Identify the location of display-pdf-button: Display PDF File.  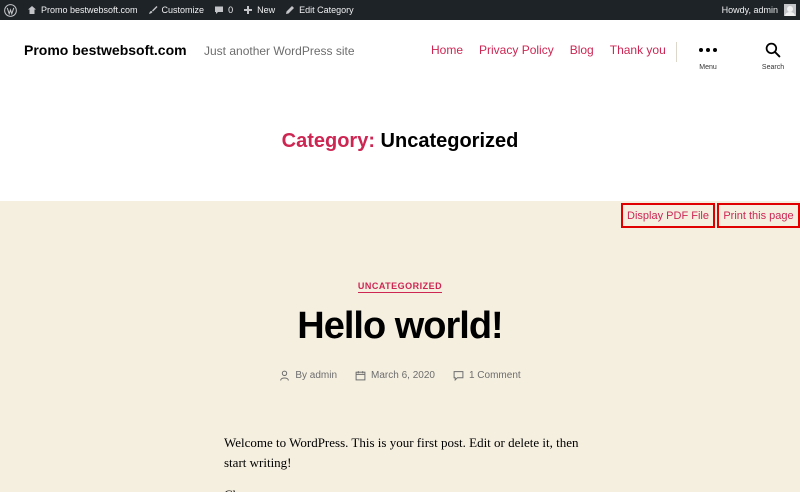
(668, 215).